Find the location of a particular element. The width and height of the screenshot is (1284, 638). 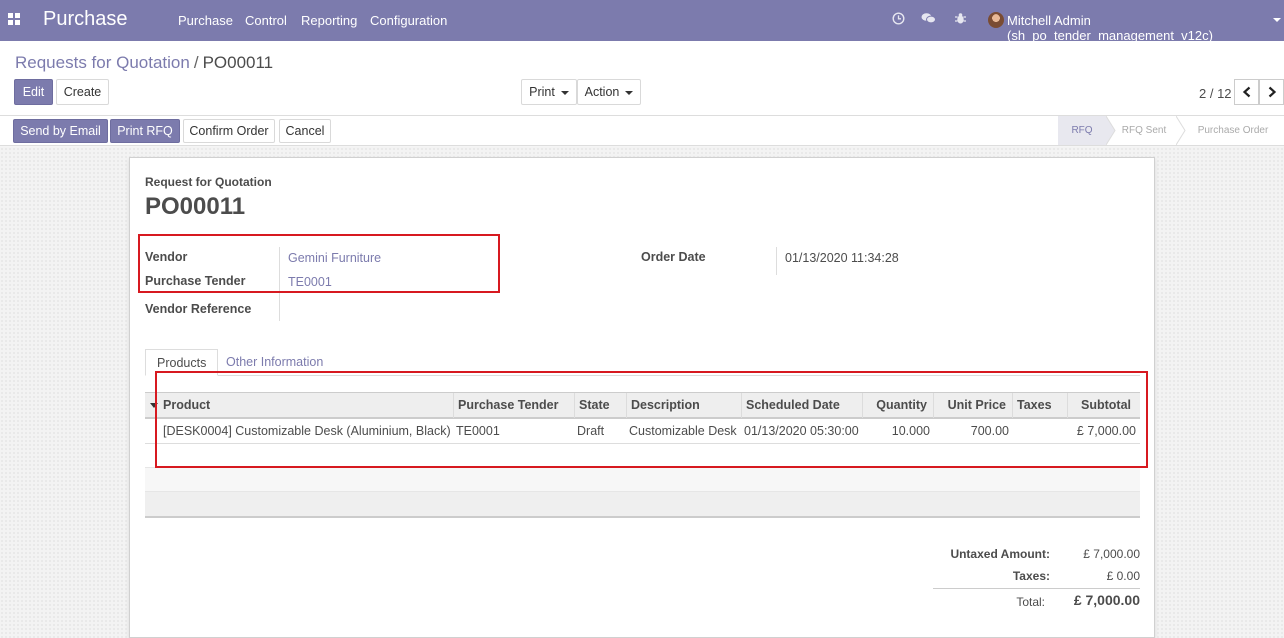

stage-arrow is located at coordinates (1181, 130).